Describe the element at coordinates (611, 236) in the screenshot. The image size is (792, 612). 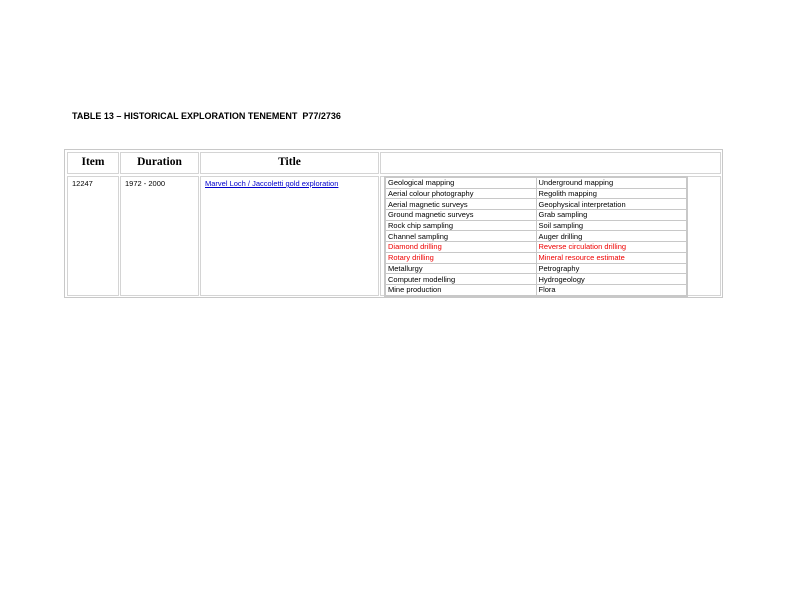
I see `activity-cell: Auger drilling` at that location.